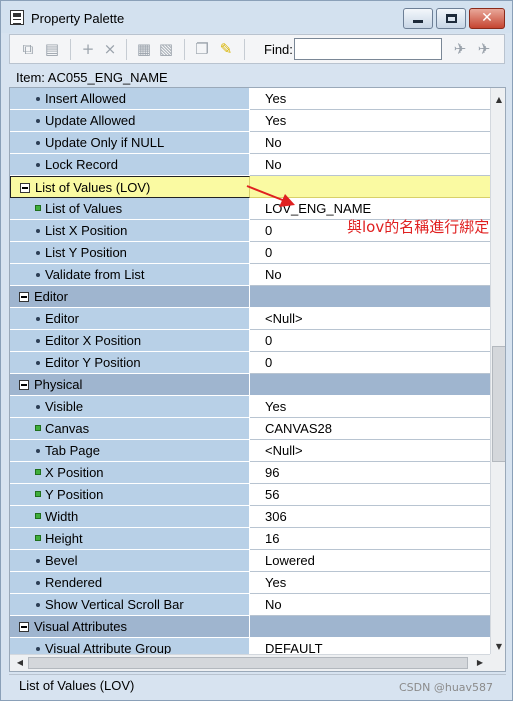 This screenshot has width=513, height=701. What do you see at coordinates (86, 230) in the screenshot?
I see `property-name: List X Position` at bounding box center [86, 230].